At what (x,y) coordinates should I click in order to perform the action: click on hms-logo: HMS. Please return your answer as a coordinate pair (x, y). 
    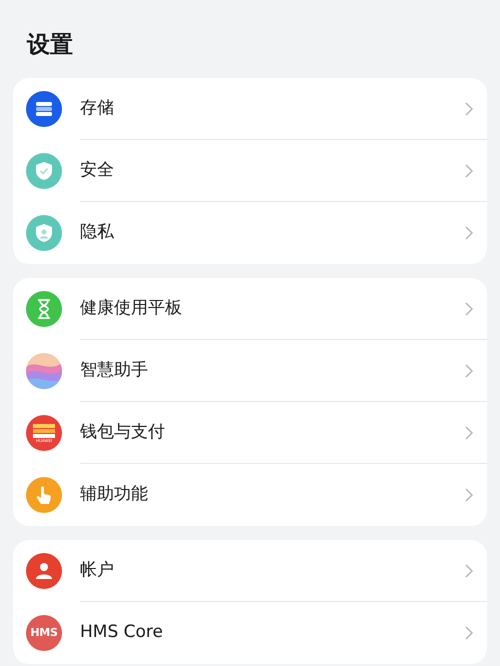
    Looking at the image, I should click on (44, 632).